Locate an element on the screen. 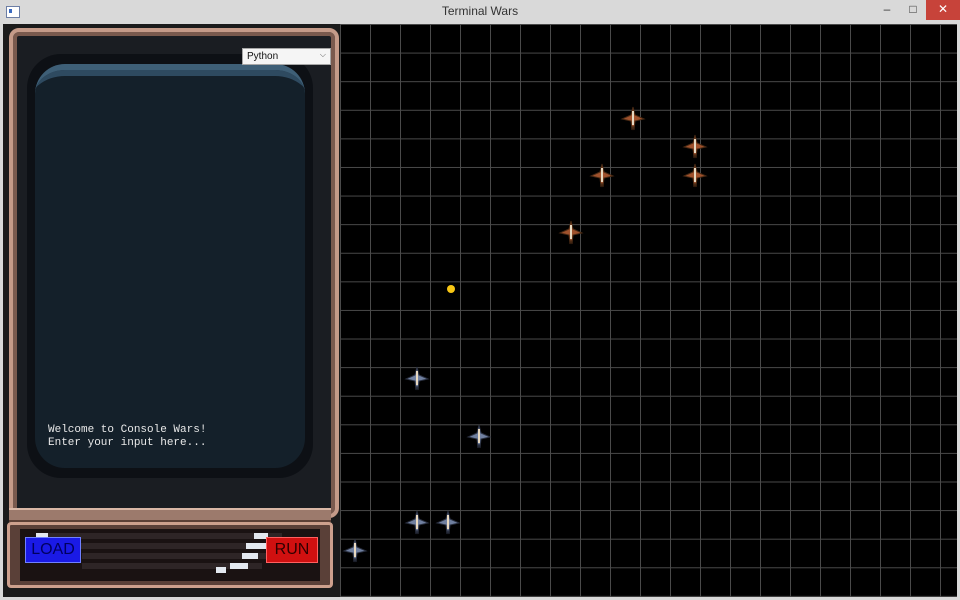 The width and height of the screenshot is (960, 600). title-bar: Terminal Wars – □ ✕ is located at coordinates (480, 12).